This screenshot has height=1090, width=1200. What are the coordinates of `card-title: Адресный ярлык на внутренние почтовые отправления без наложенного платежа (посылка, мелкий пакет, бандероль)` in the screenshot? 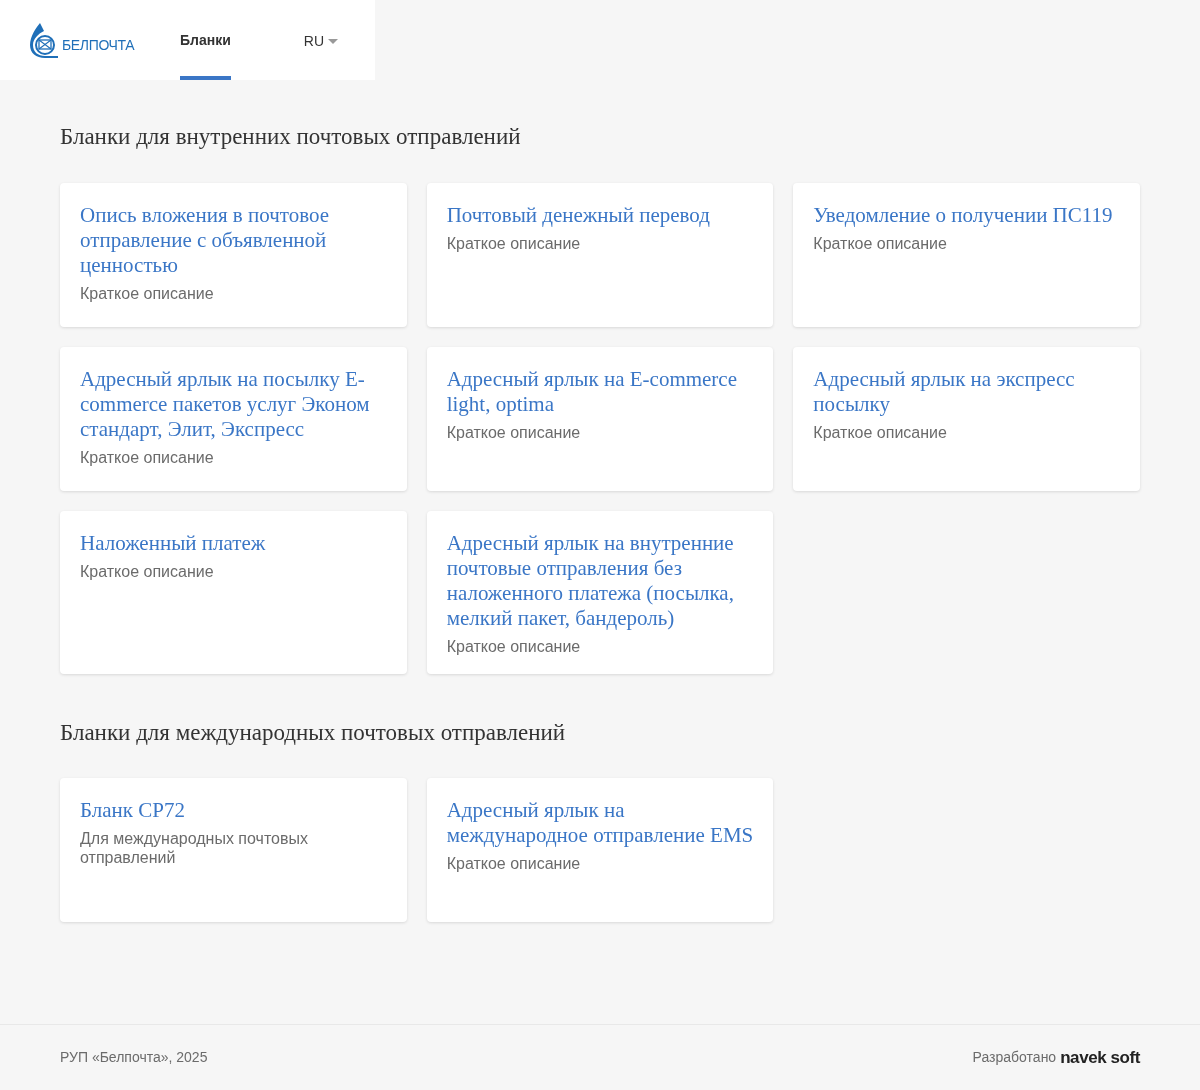 It's located at (600, 580).